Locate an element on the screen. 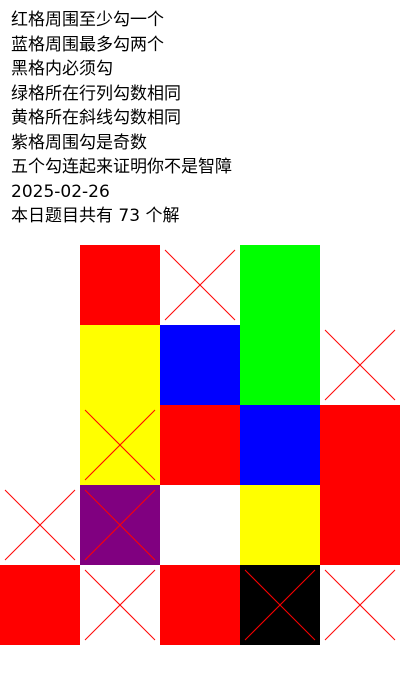 This screenshot has width=400, height=675. rule-yellow: 黄格所在斜线勾数相同 is located at coordinates (96, 118).